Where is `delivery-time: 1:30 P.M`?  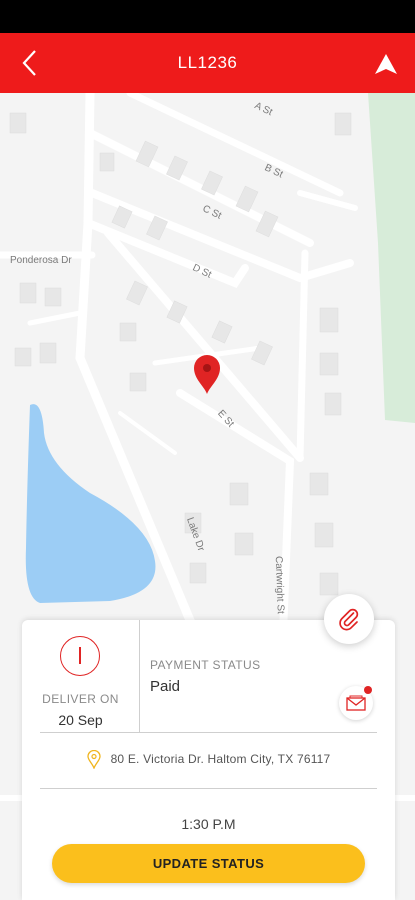
delivery-time: 1:30 P.M is located at coordinates (208, 824).